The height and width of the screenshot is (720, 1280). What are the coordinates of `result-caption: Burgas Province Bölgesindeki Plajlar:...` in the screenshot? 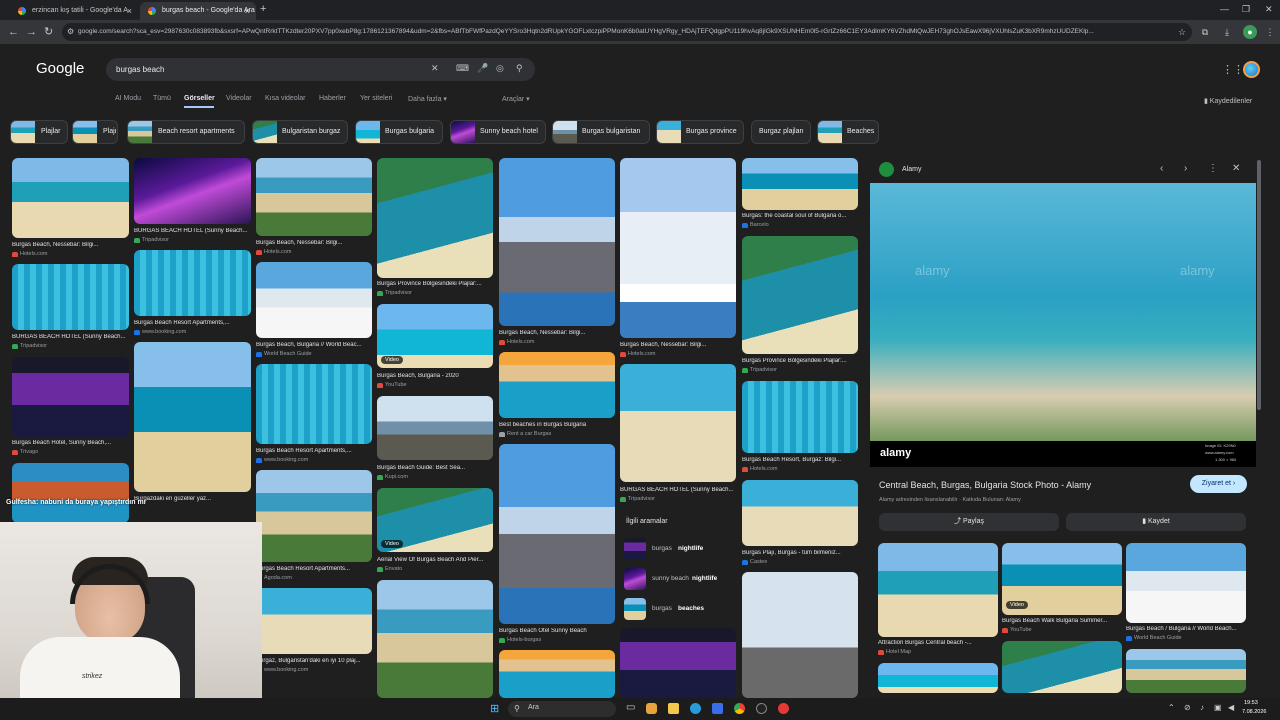 It's located at (800, 361).